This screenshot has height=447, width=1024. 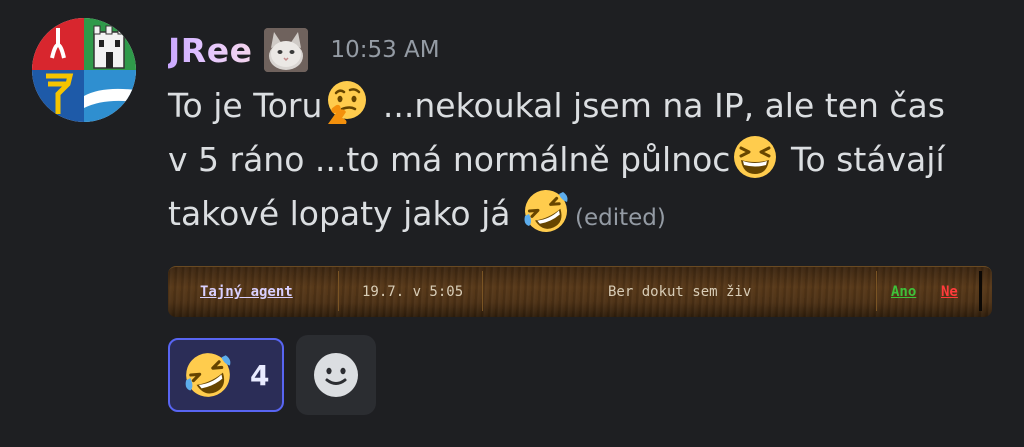 I want to click on message-text-part-1: To je Toru, so click(x=245, y=105).